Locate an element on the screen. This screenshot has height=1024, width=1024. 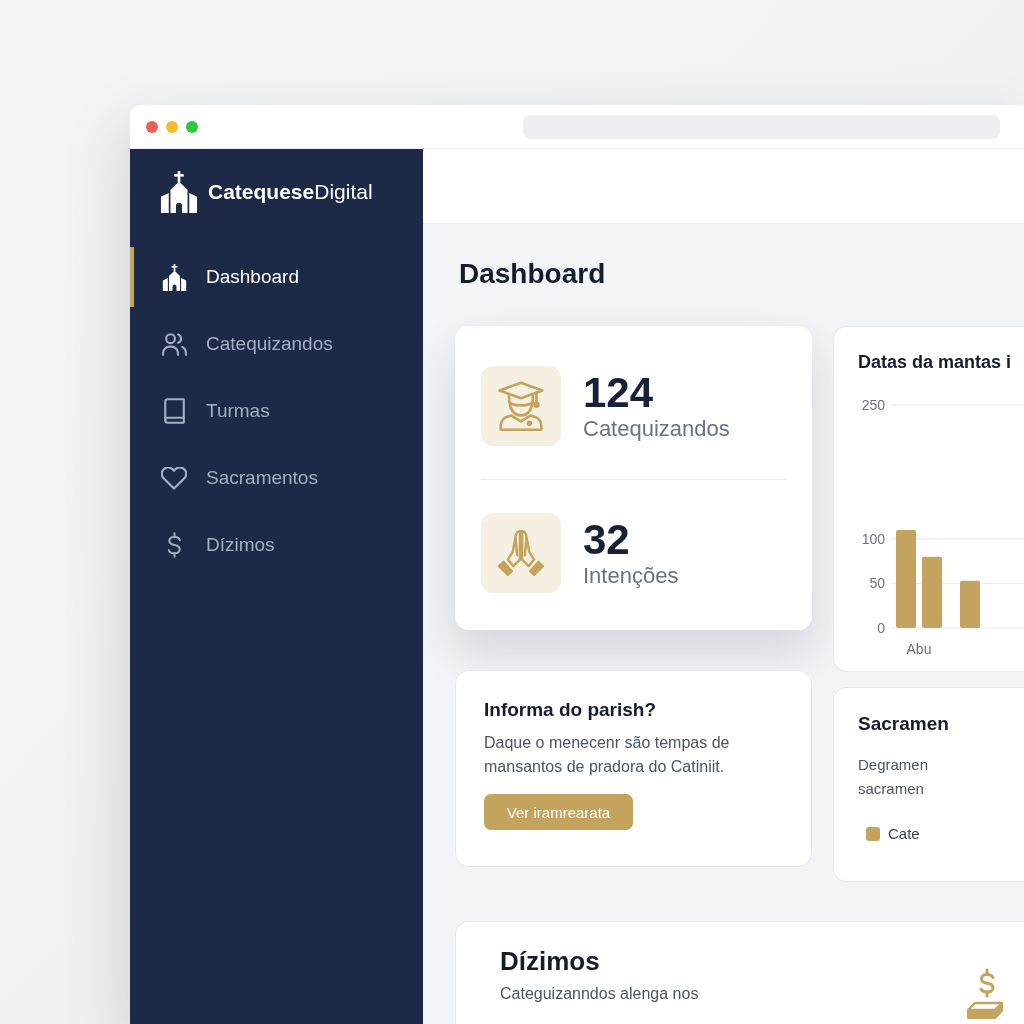
card-title: Sacramen is located at coordinates (904, 723).